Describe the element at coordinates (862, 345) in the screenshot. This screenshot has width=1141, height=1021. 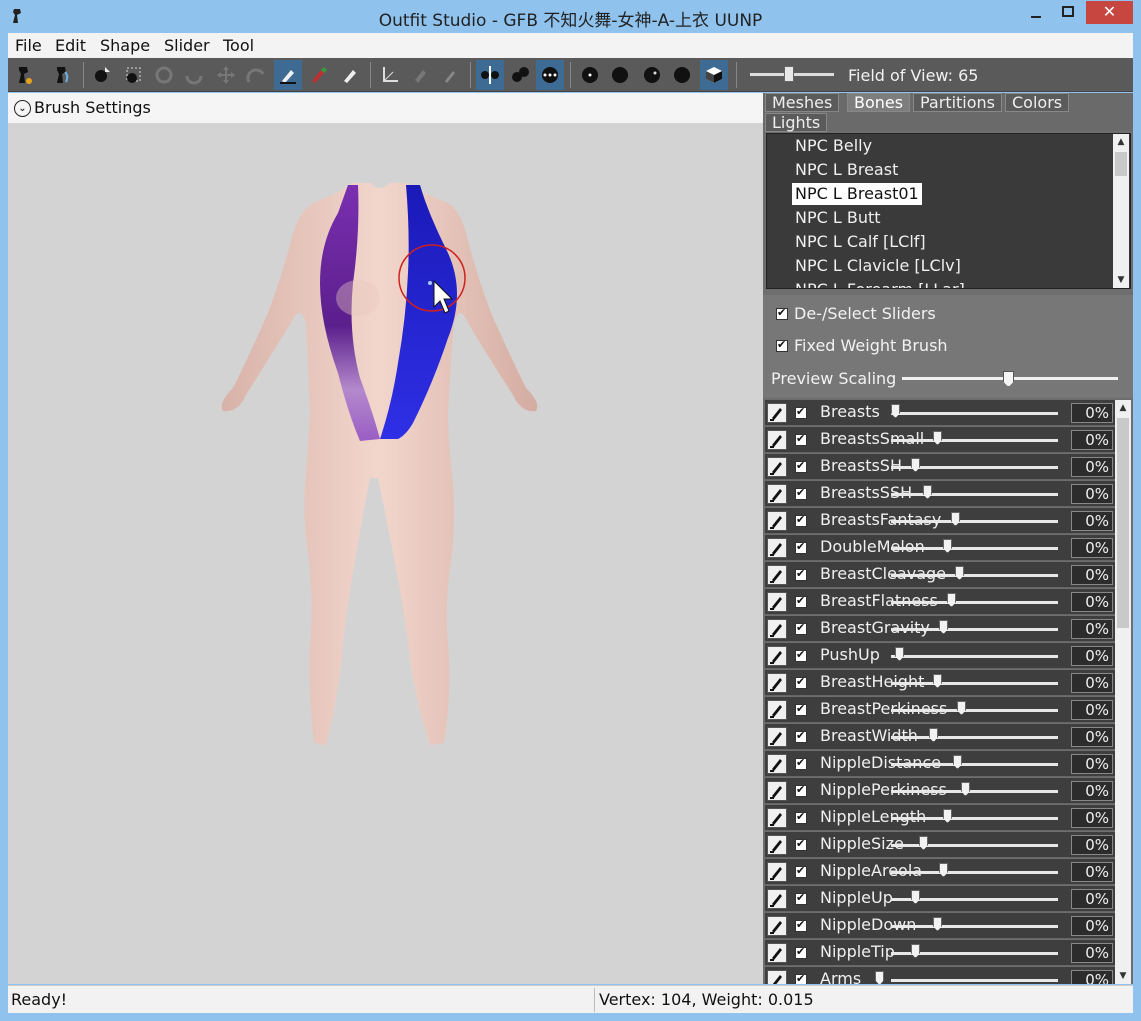
I see `fixed-weight-brush-option: Fixed Weight Brush` at that location.